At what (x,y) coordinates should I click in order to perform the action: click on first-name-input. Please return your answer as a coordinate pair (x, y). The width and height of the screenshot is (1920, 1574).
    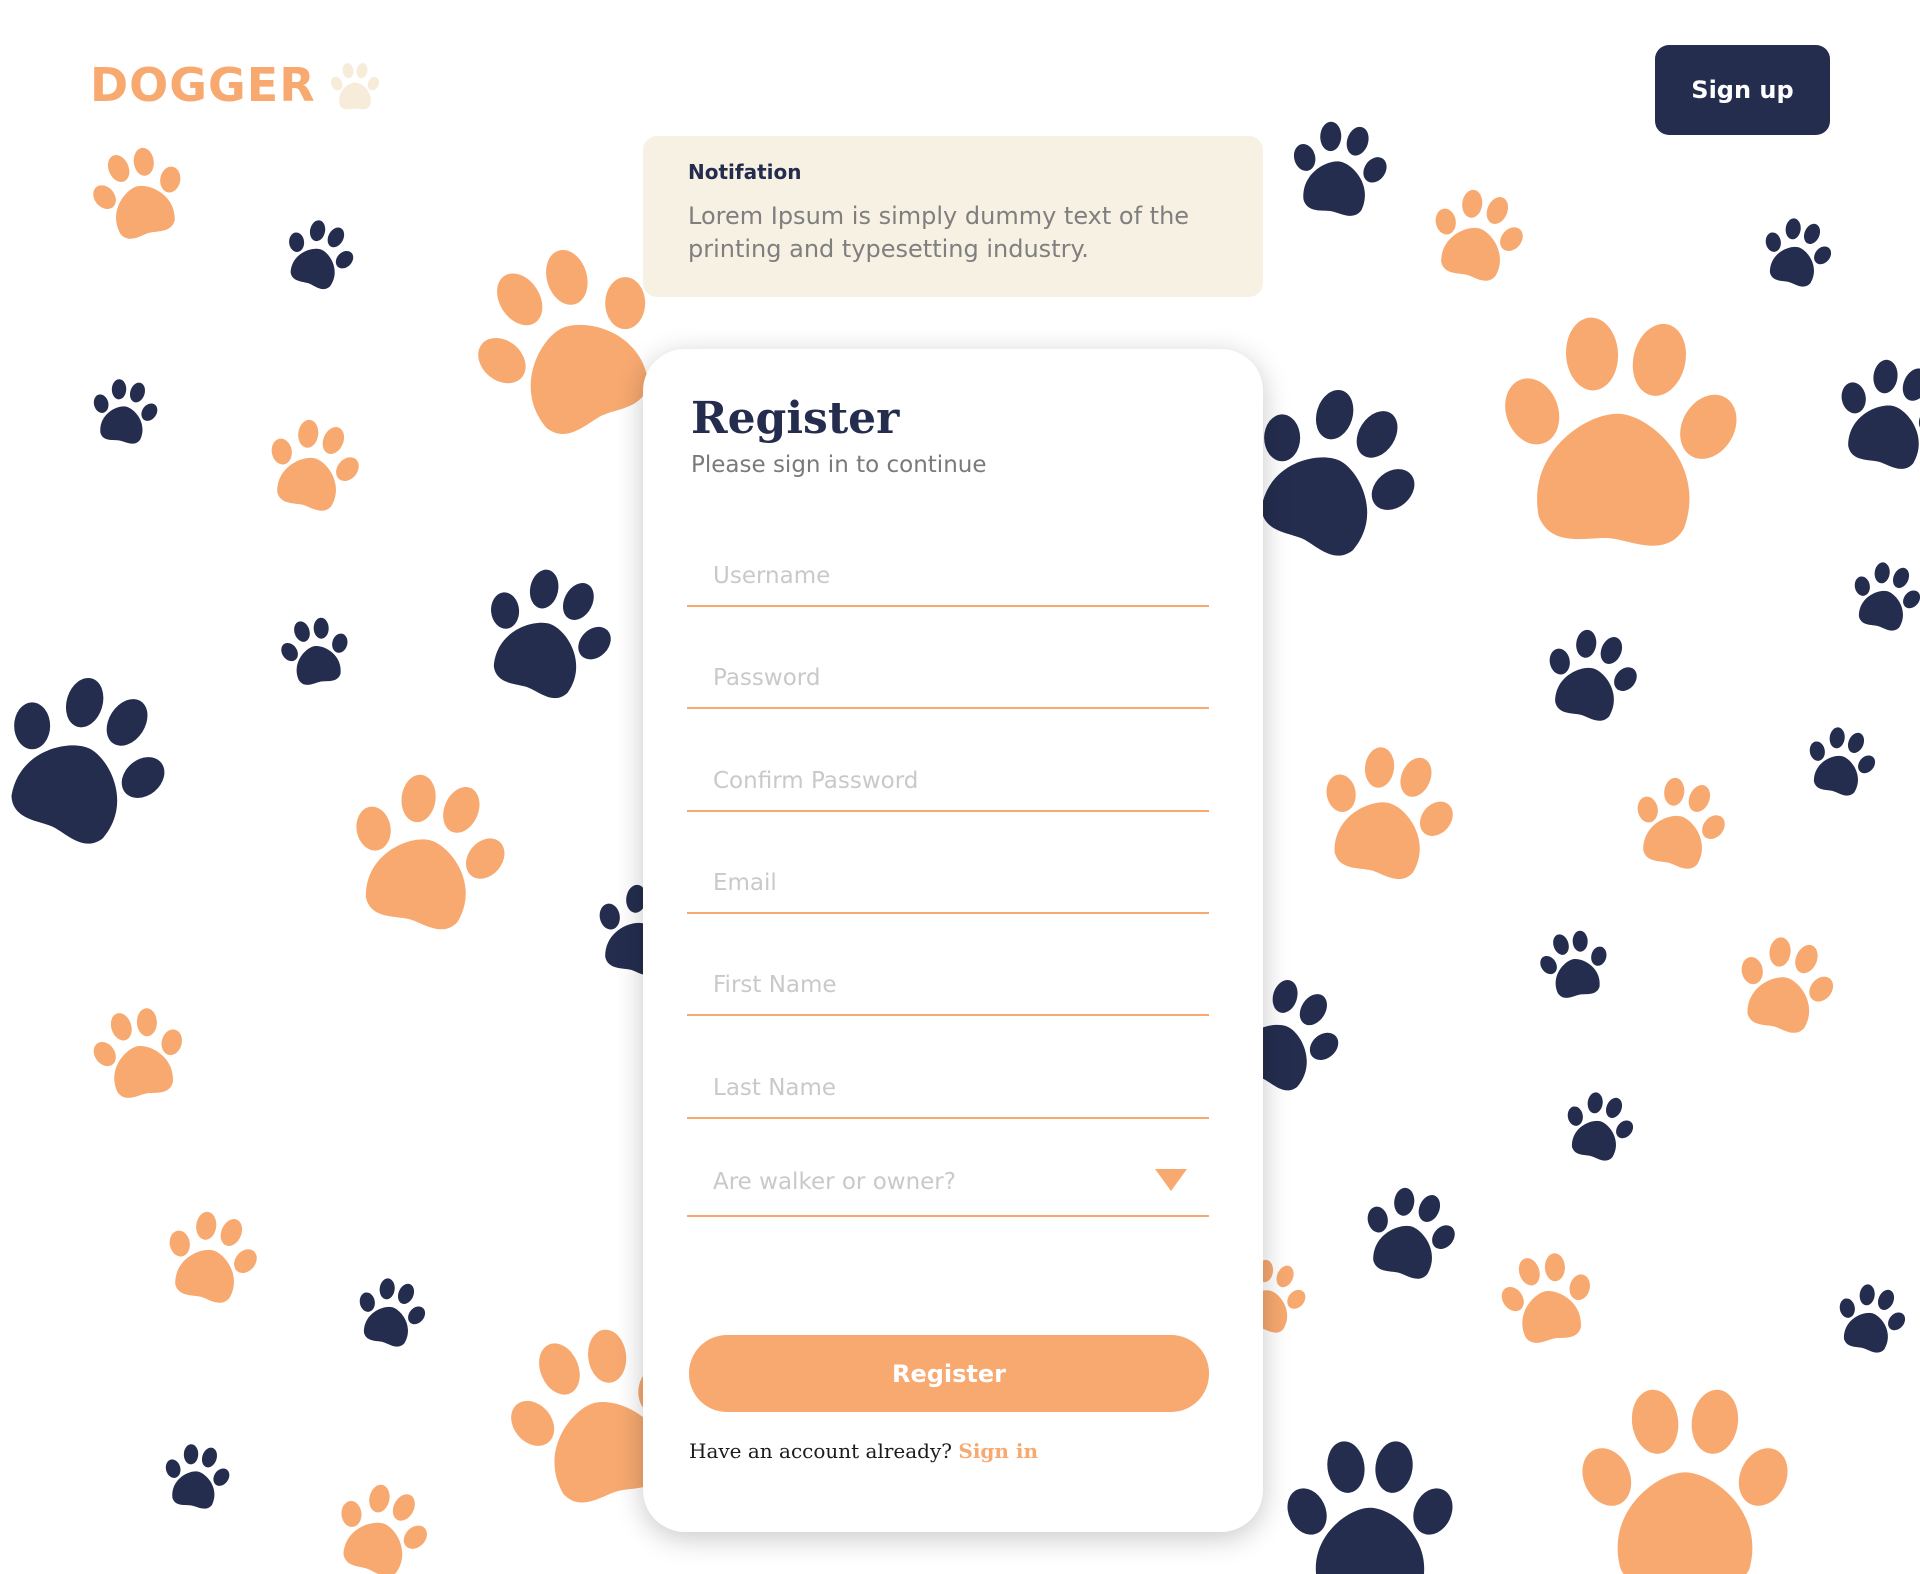
    Looking at the image, I should click on (948, 985).